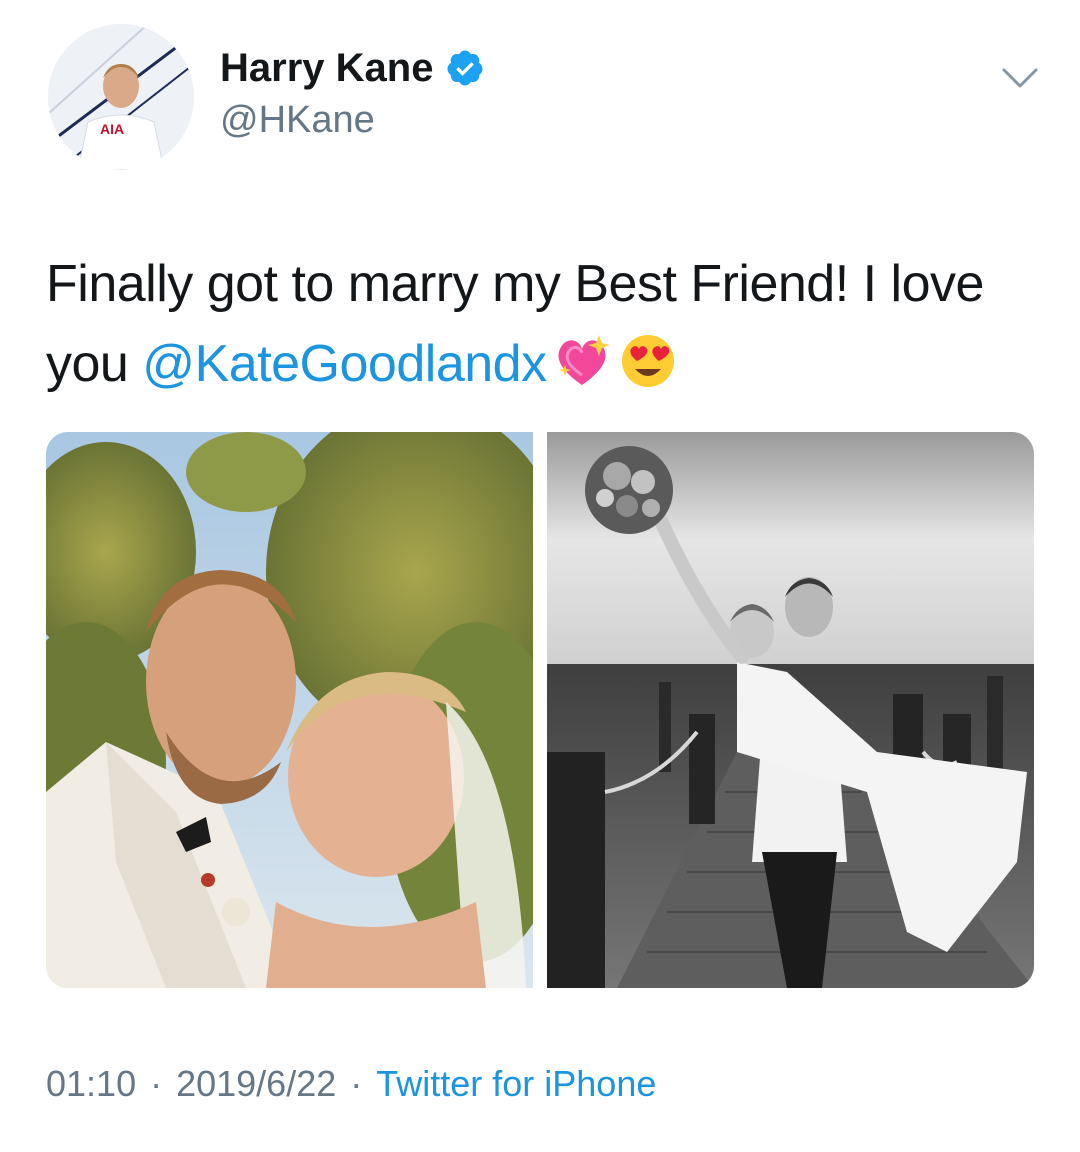 This screenshot has width=1080, height=1152. I want to click on tweet-date: 2019/6/22, so click(256, 1083).